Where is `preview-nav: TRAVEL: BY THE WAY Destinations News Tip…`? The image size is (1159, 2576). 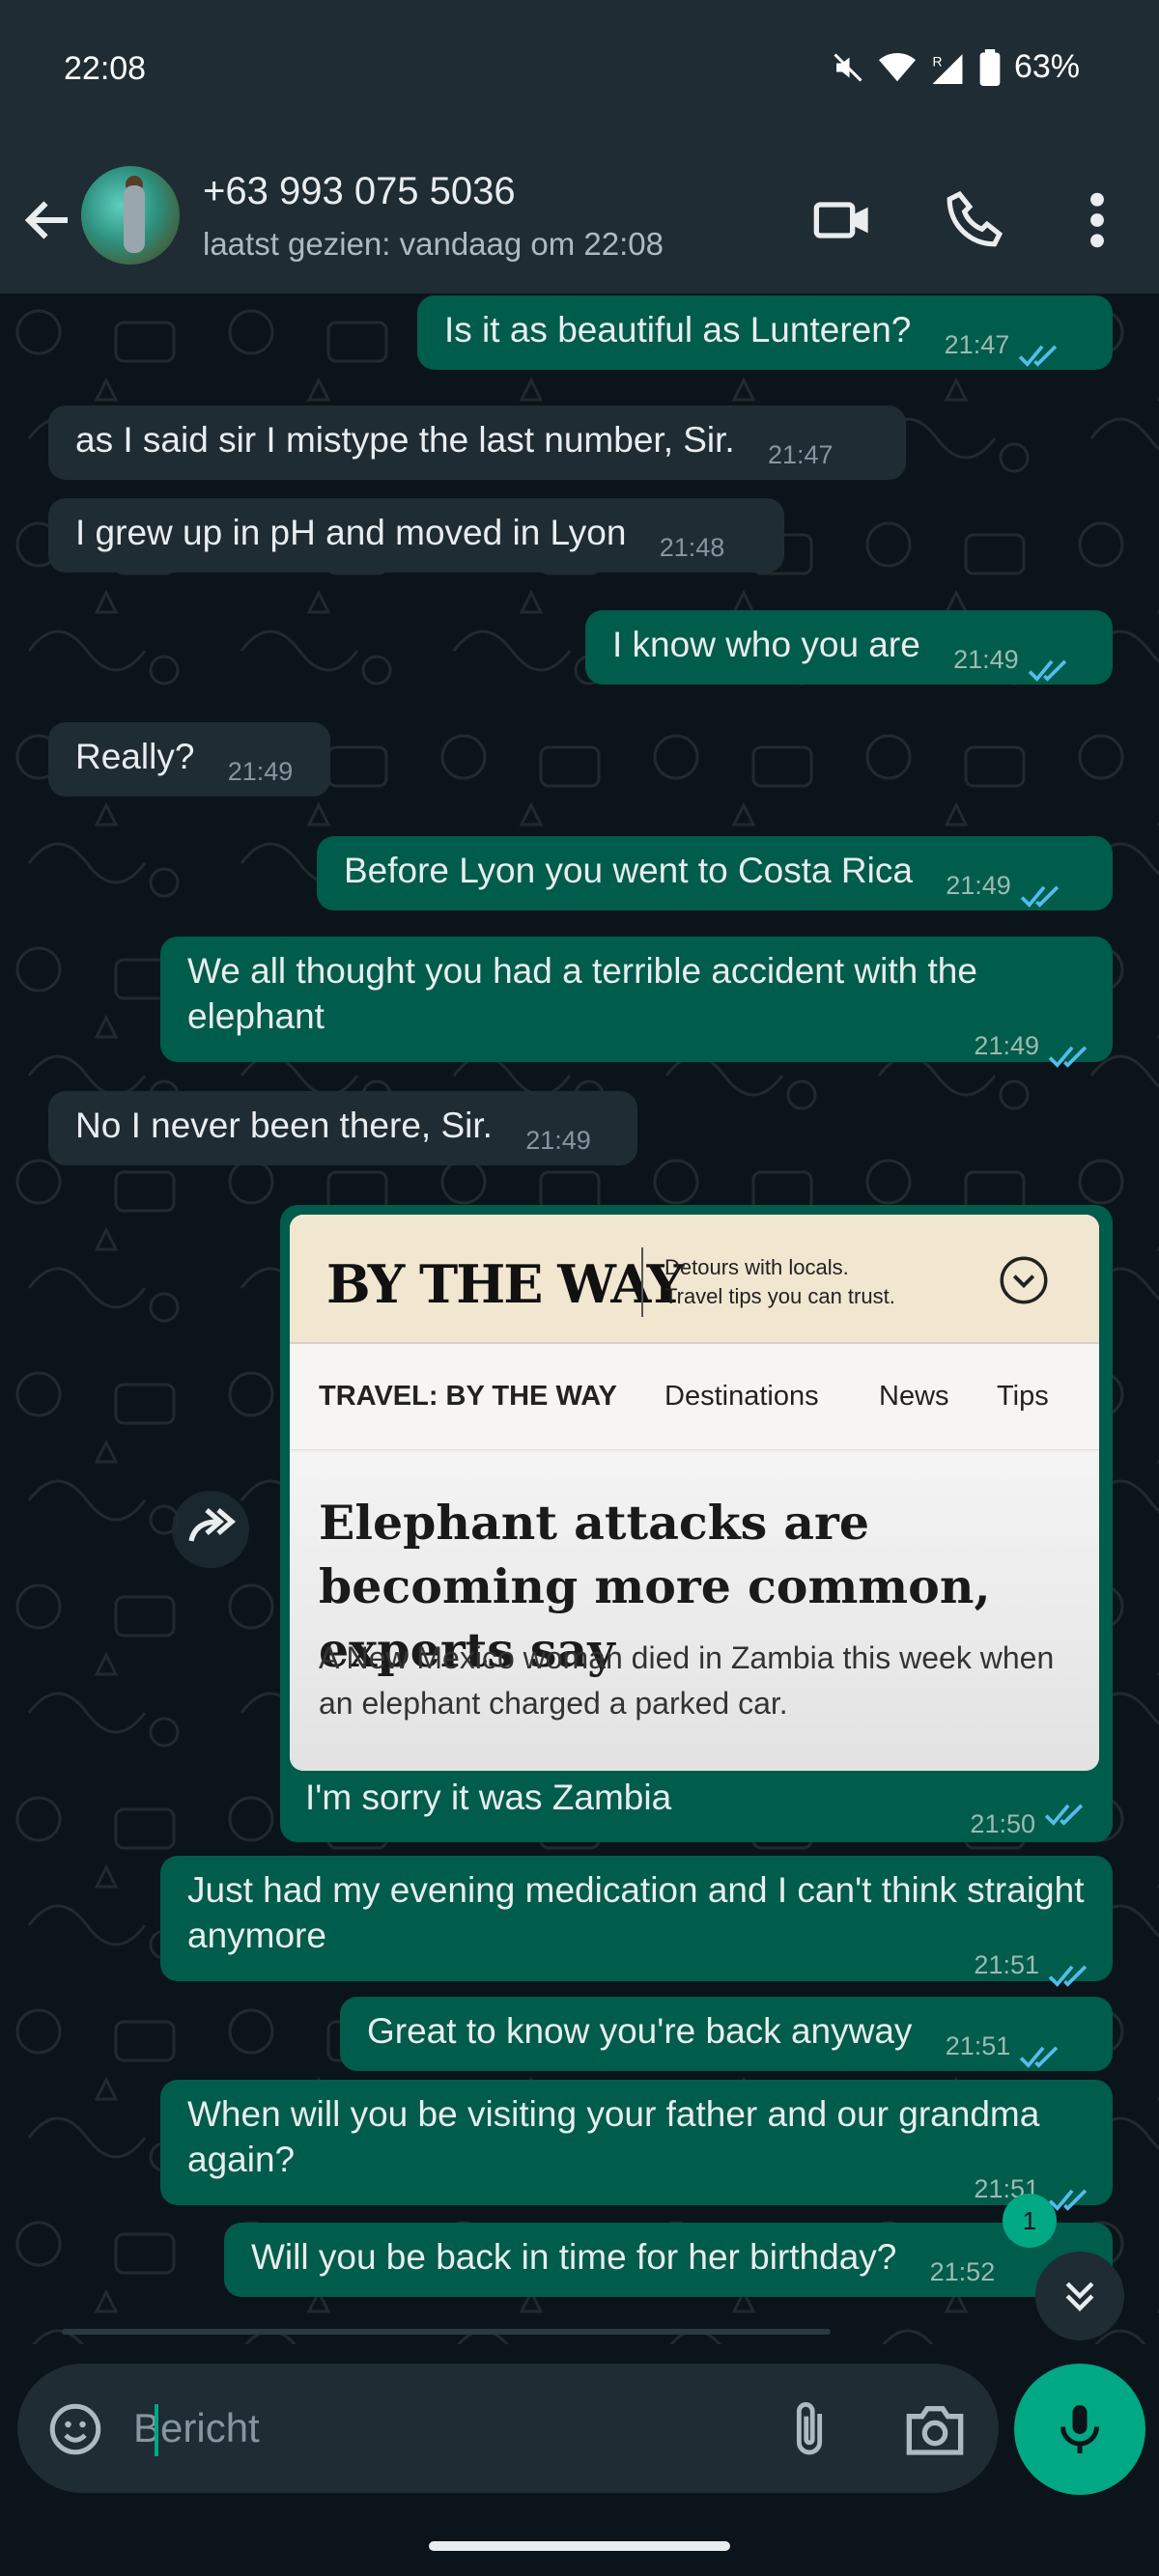 preview-nav: TRAVEL: BY THE WAY Destinations News Tip… is located at coordinates (694, 1397).